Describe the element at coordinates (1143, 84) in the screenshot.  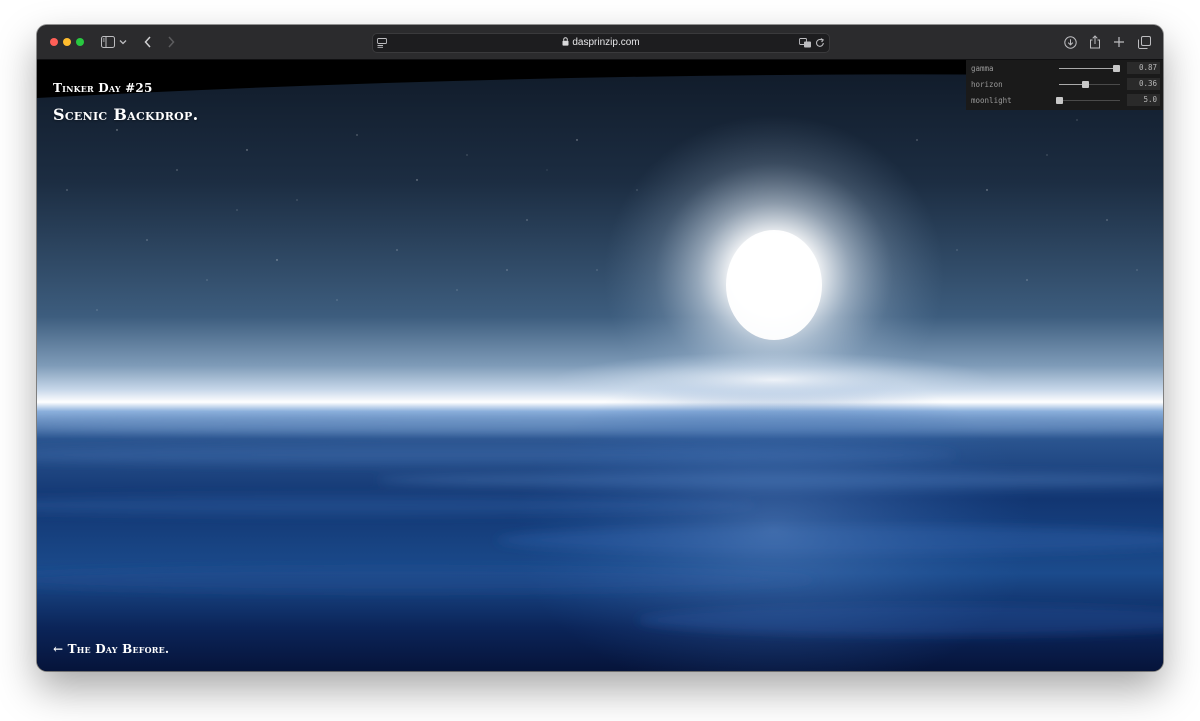
I see `horizon-value-input: 0.36` at that location.